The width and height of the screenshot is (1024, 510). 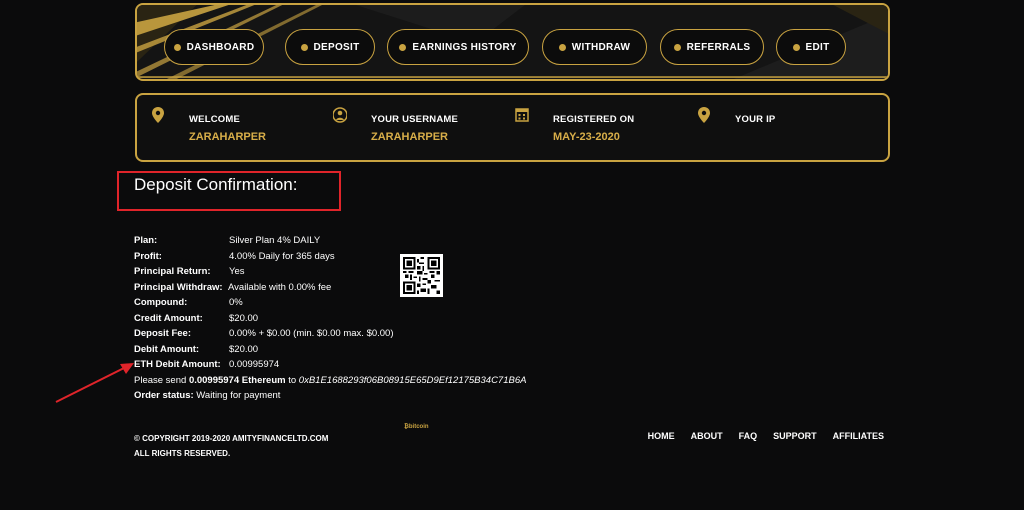 What do you see at coordinates (718, 47) in the screenshot?
I see `nav-referrals-label: REFERRALS` at bounding box center [718, 47].